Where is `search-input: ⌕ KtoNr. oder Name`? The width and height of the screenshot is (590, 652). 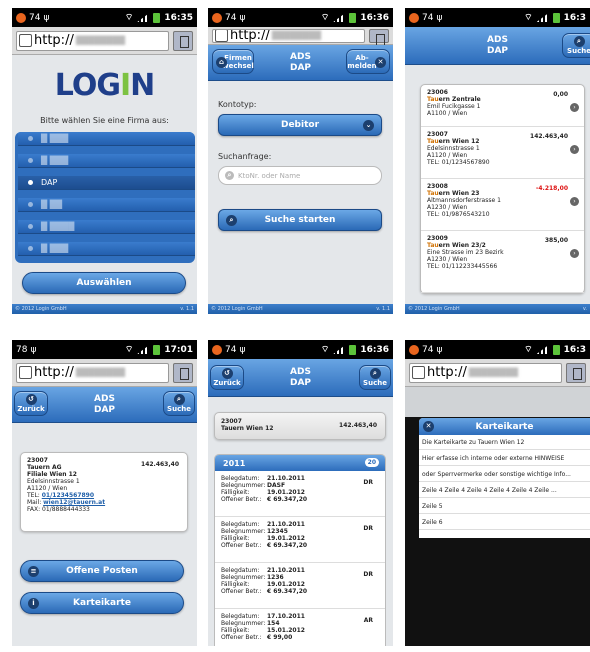 search-input: ⌕ KtoNr. oder Name is located at coordinates (300, 175).